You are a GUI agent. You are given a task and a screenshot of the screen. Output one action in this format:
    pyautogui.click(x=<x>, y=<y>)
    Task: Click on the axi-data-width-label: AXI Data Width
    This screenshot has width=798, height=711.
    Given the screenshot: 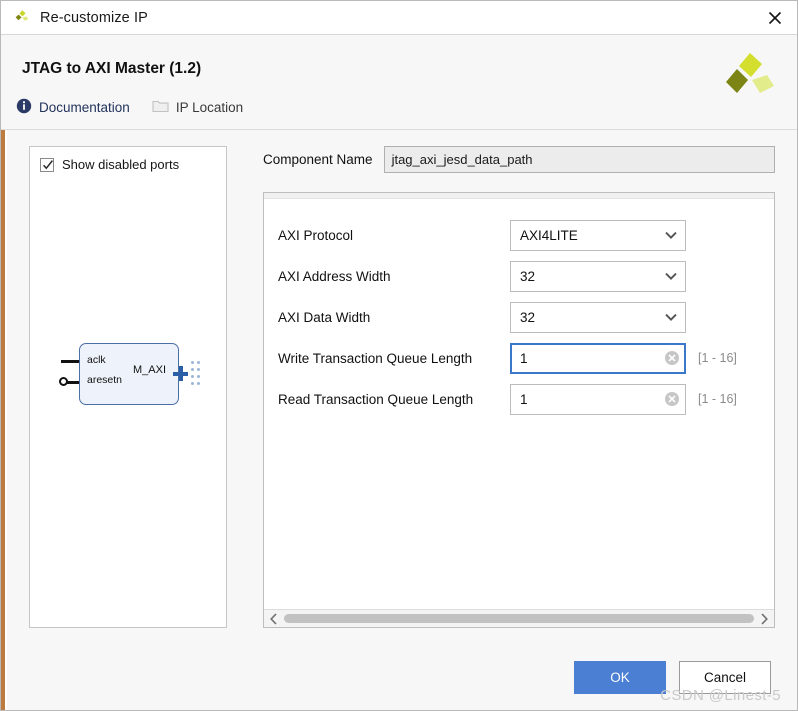 What is the action you would take?
    pyautogui.click(x=324, y=317)
    